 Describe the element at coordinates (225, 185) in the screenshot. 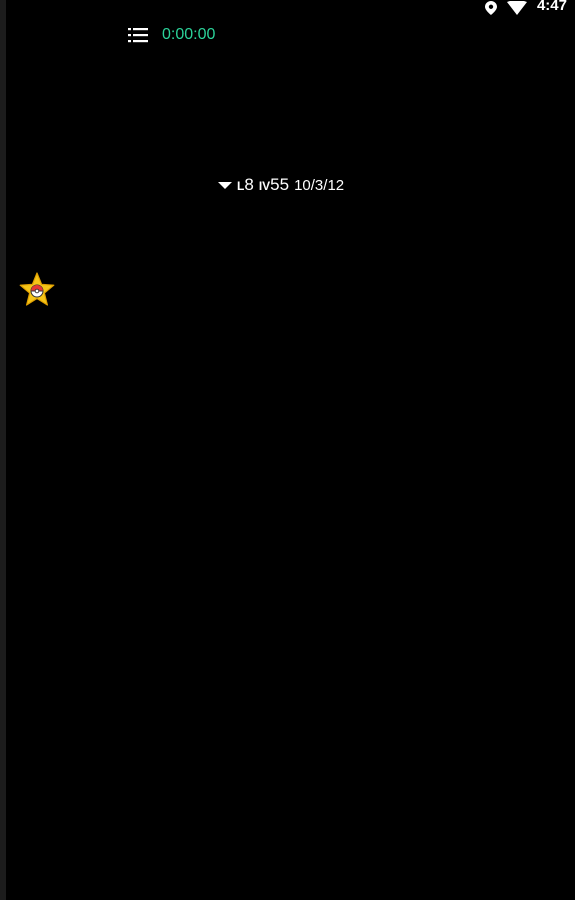

I see `dropdown-triangle-icon` at that location.